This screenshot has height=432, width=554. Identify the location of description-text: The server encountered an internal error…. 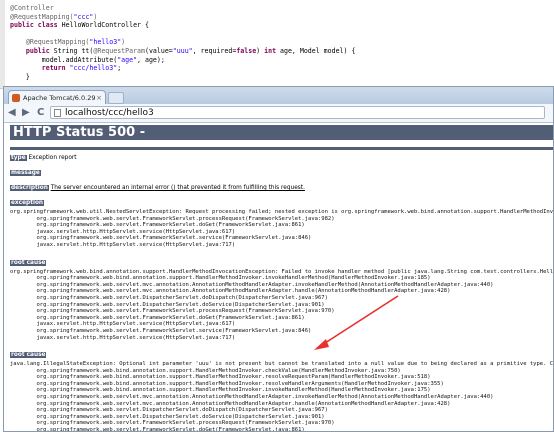
(177, 188).